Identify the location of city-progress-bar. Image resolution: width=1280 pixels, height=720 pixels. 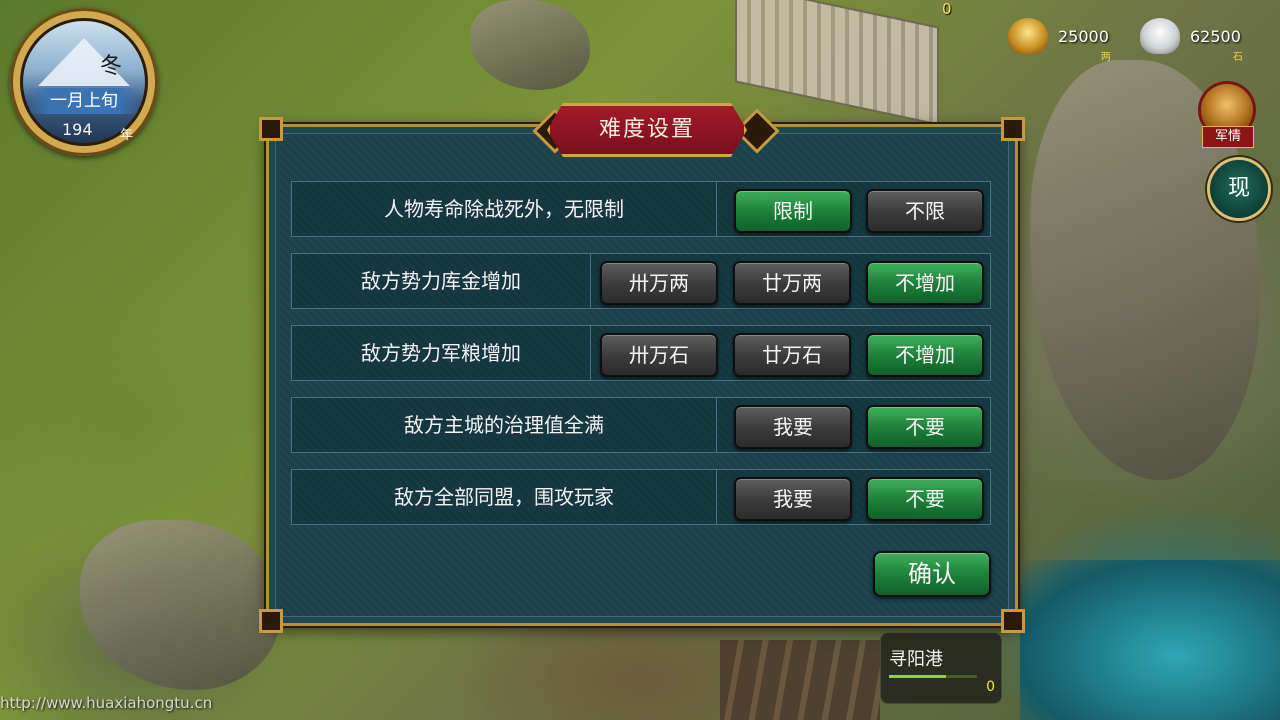
(933, 676).